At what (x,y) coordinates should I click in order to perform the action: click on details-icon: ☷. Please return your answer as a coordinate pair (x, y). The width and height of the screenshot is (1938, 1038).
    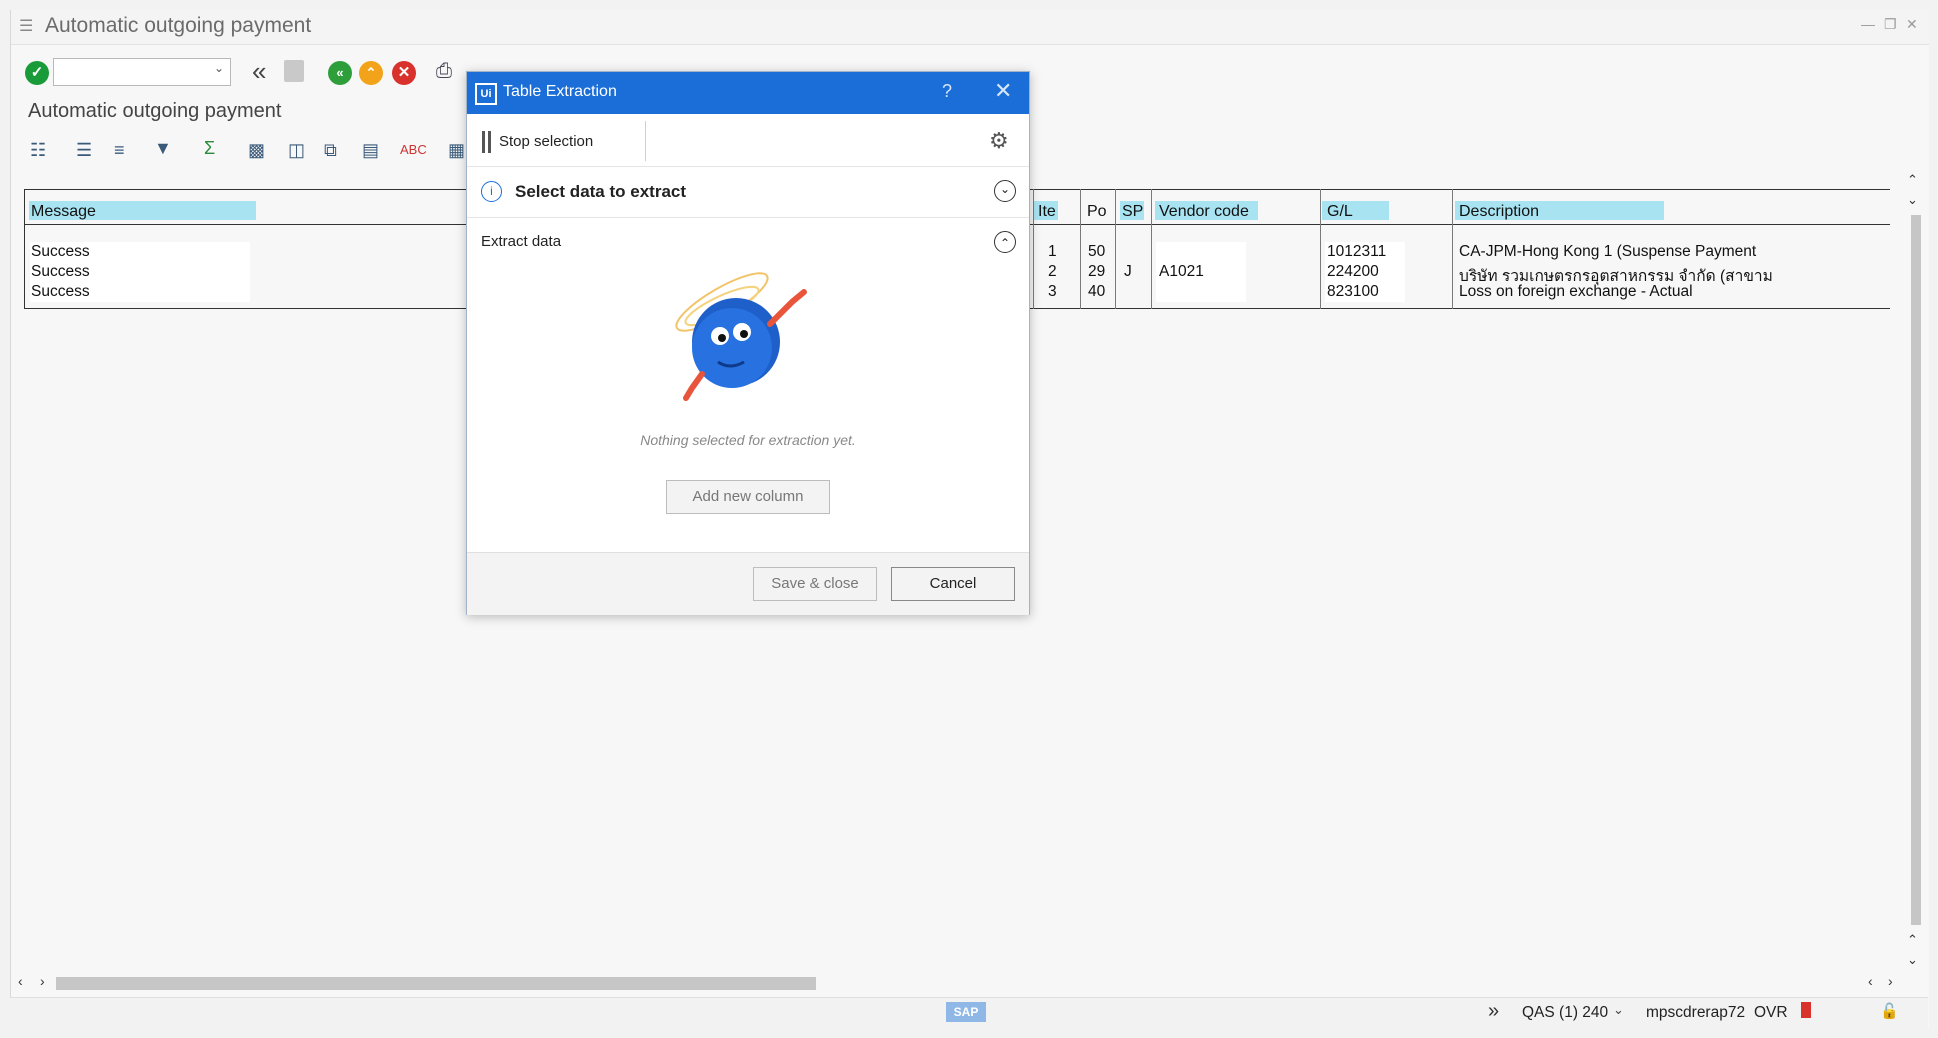
    Looking at the image, I should click on (38, 150).